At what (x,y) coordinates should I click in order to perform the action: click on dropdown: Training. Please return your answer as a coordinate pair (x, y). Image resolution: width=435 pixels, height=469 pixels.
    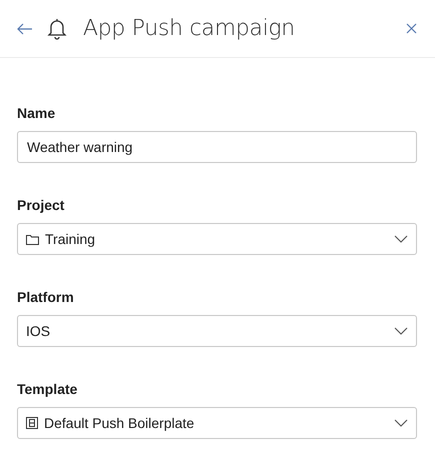
    Looking at the image, I should click on (217, 239).